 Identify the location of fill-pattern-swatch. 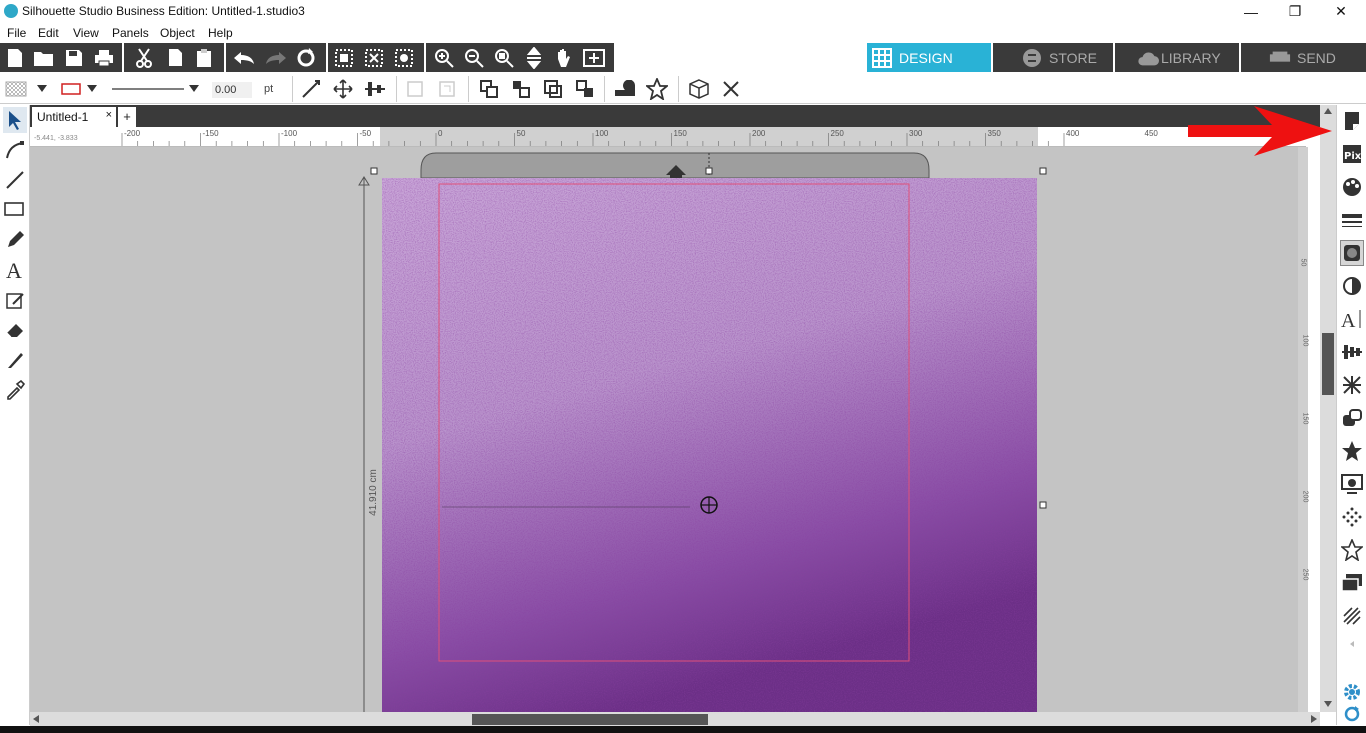
(20, 89).